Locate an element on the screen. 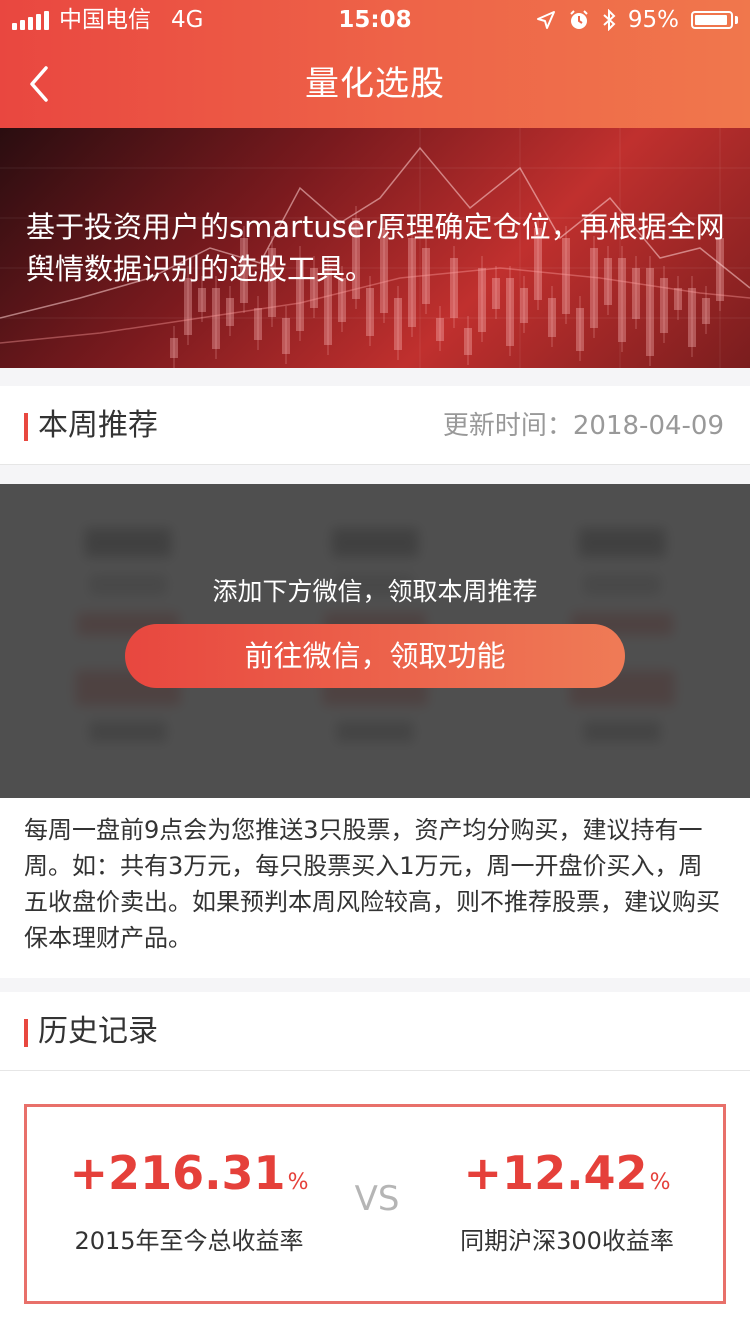 Image resolution: width=750 pixels, height=1334 pixels. update-date: 2018-04-09 is located at coordinates (648, 426).